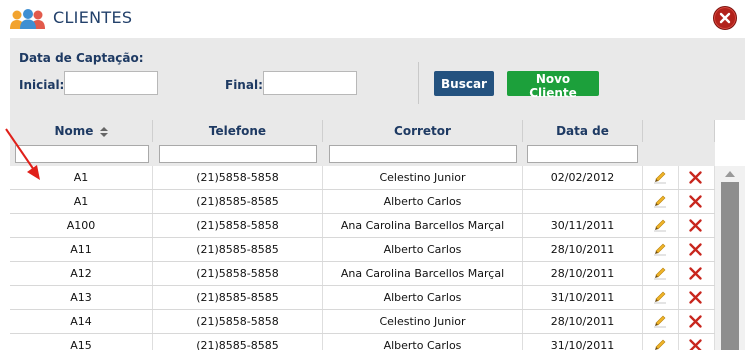 This screenshot has height=350, width=750. I want to click on new-client-button: Novo Cliente, so click(553, 85).